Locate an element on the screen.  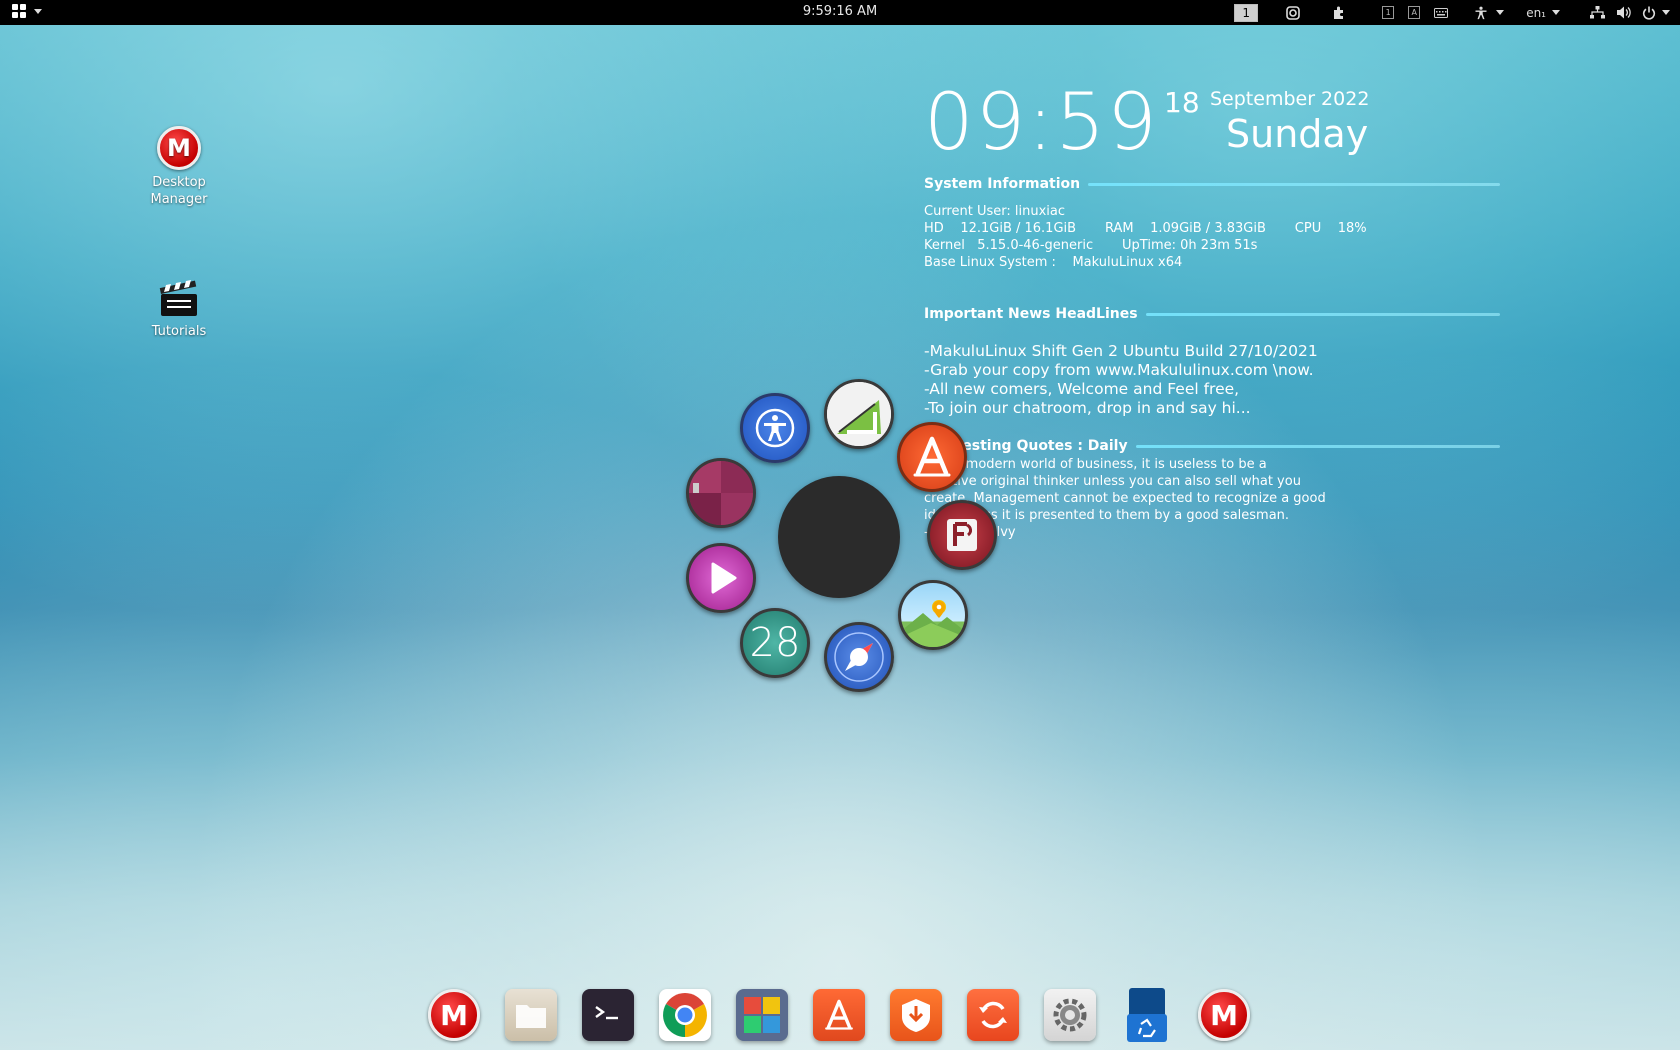
app-grid-icon is located at coordinates (762, 1015).